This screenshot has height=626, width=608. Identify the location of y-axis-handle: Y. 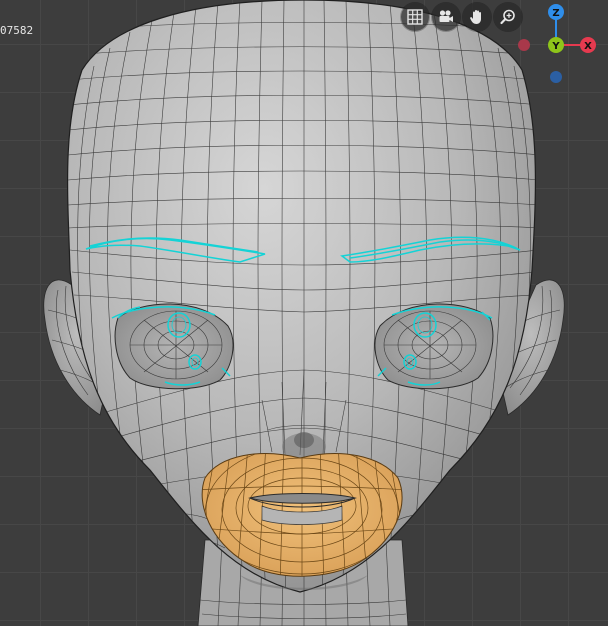
(556, 45).